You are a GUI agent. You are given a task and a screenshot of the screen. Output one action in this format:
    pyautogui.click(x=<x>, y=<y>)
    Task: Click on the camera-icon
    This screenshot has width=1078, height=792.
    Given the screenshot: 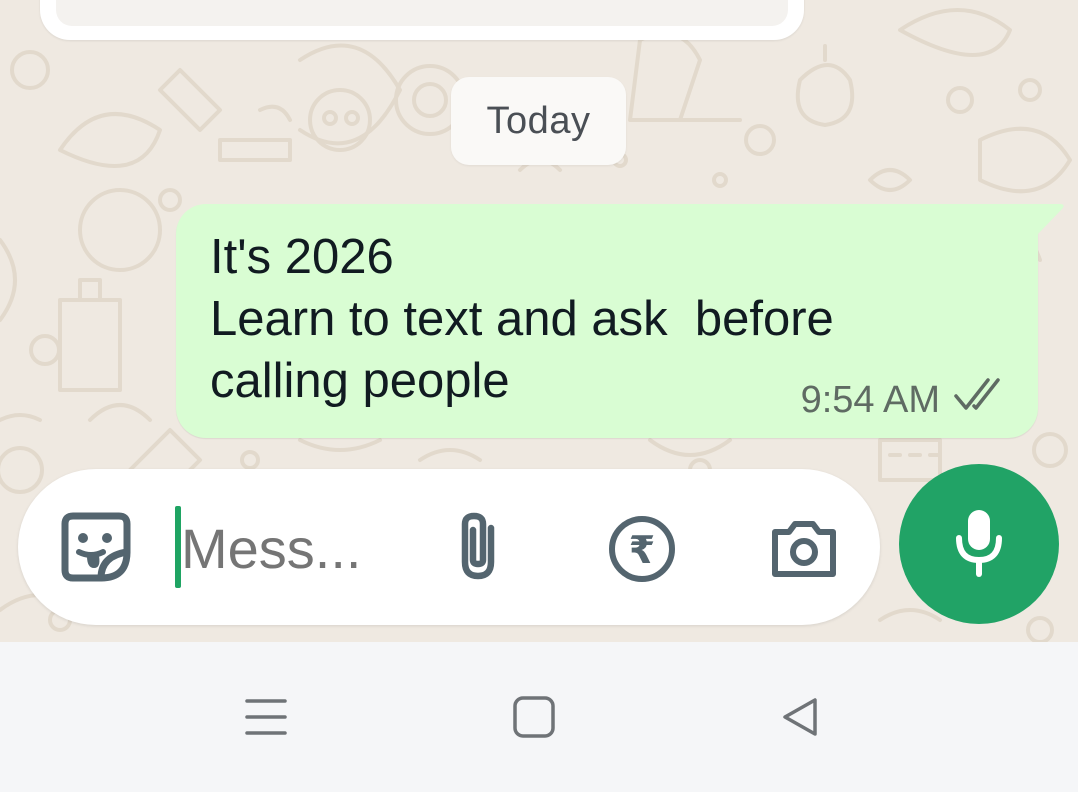 What is the action you would take?
    pyautogui.click(x=804, y=549)
    